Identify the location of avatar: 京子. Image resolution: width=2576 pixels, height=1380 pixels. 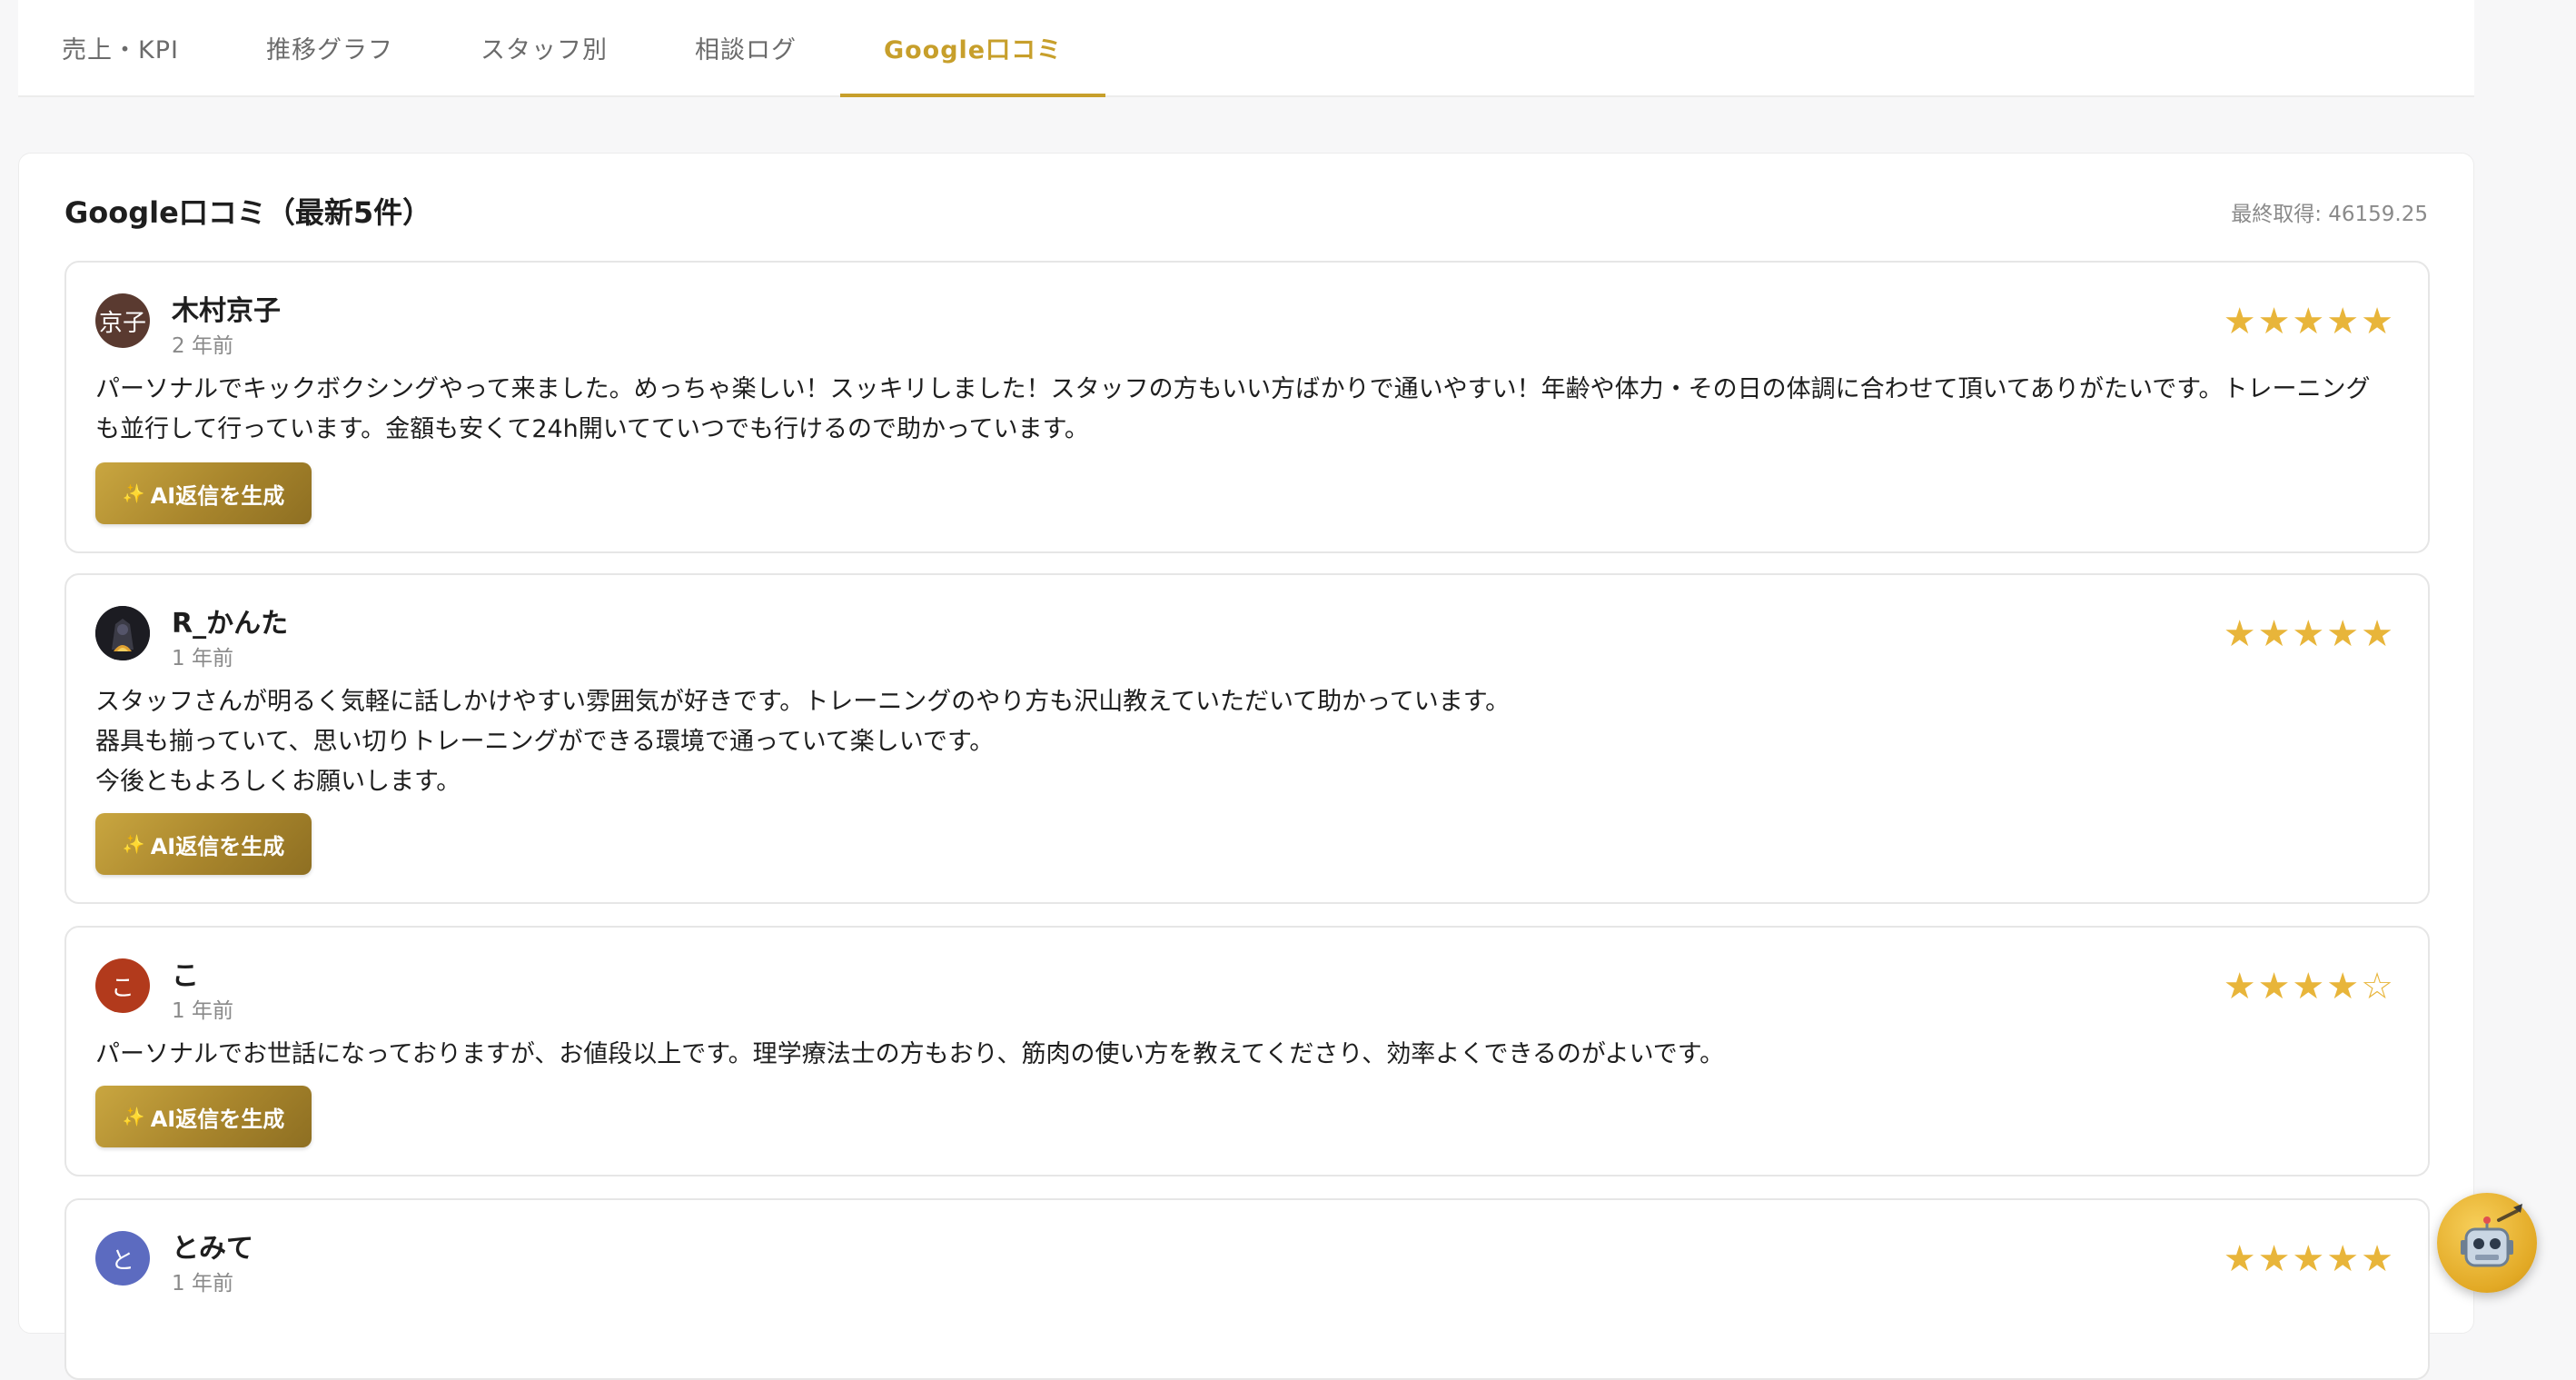
(122, 320).